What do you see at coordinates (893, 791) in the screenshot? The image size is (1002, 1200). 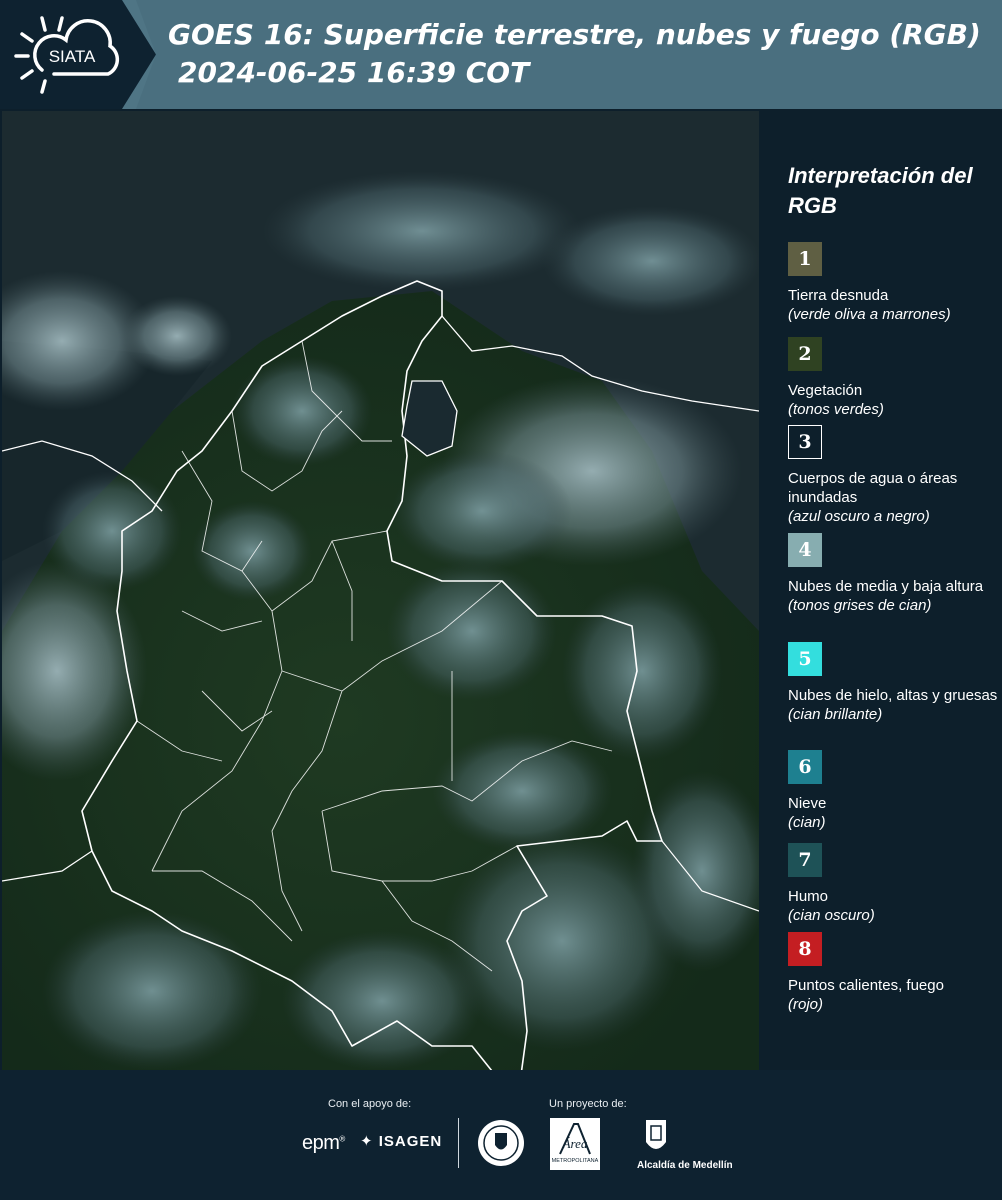 I see `legend-item: 6 Nieve (cian)` at bounding box center [893, 791].